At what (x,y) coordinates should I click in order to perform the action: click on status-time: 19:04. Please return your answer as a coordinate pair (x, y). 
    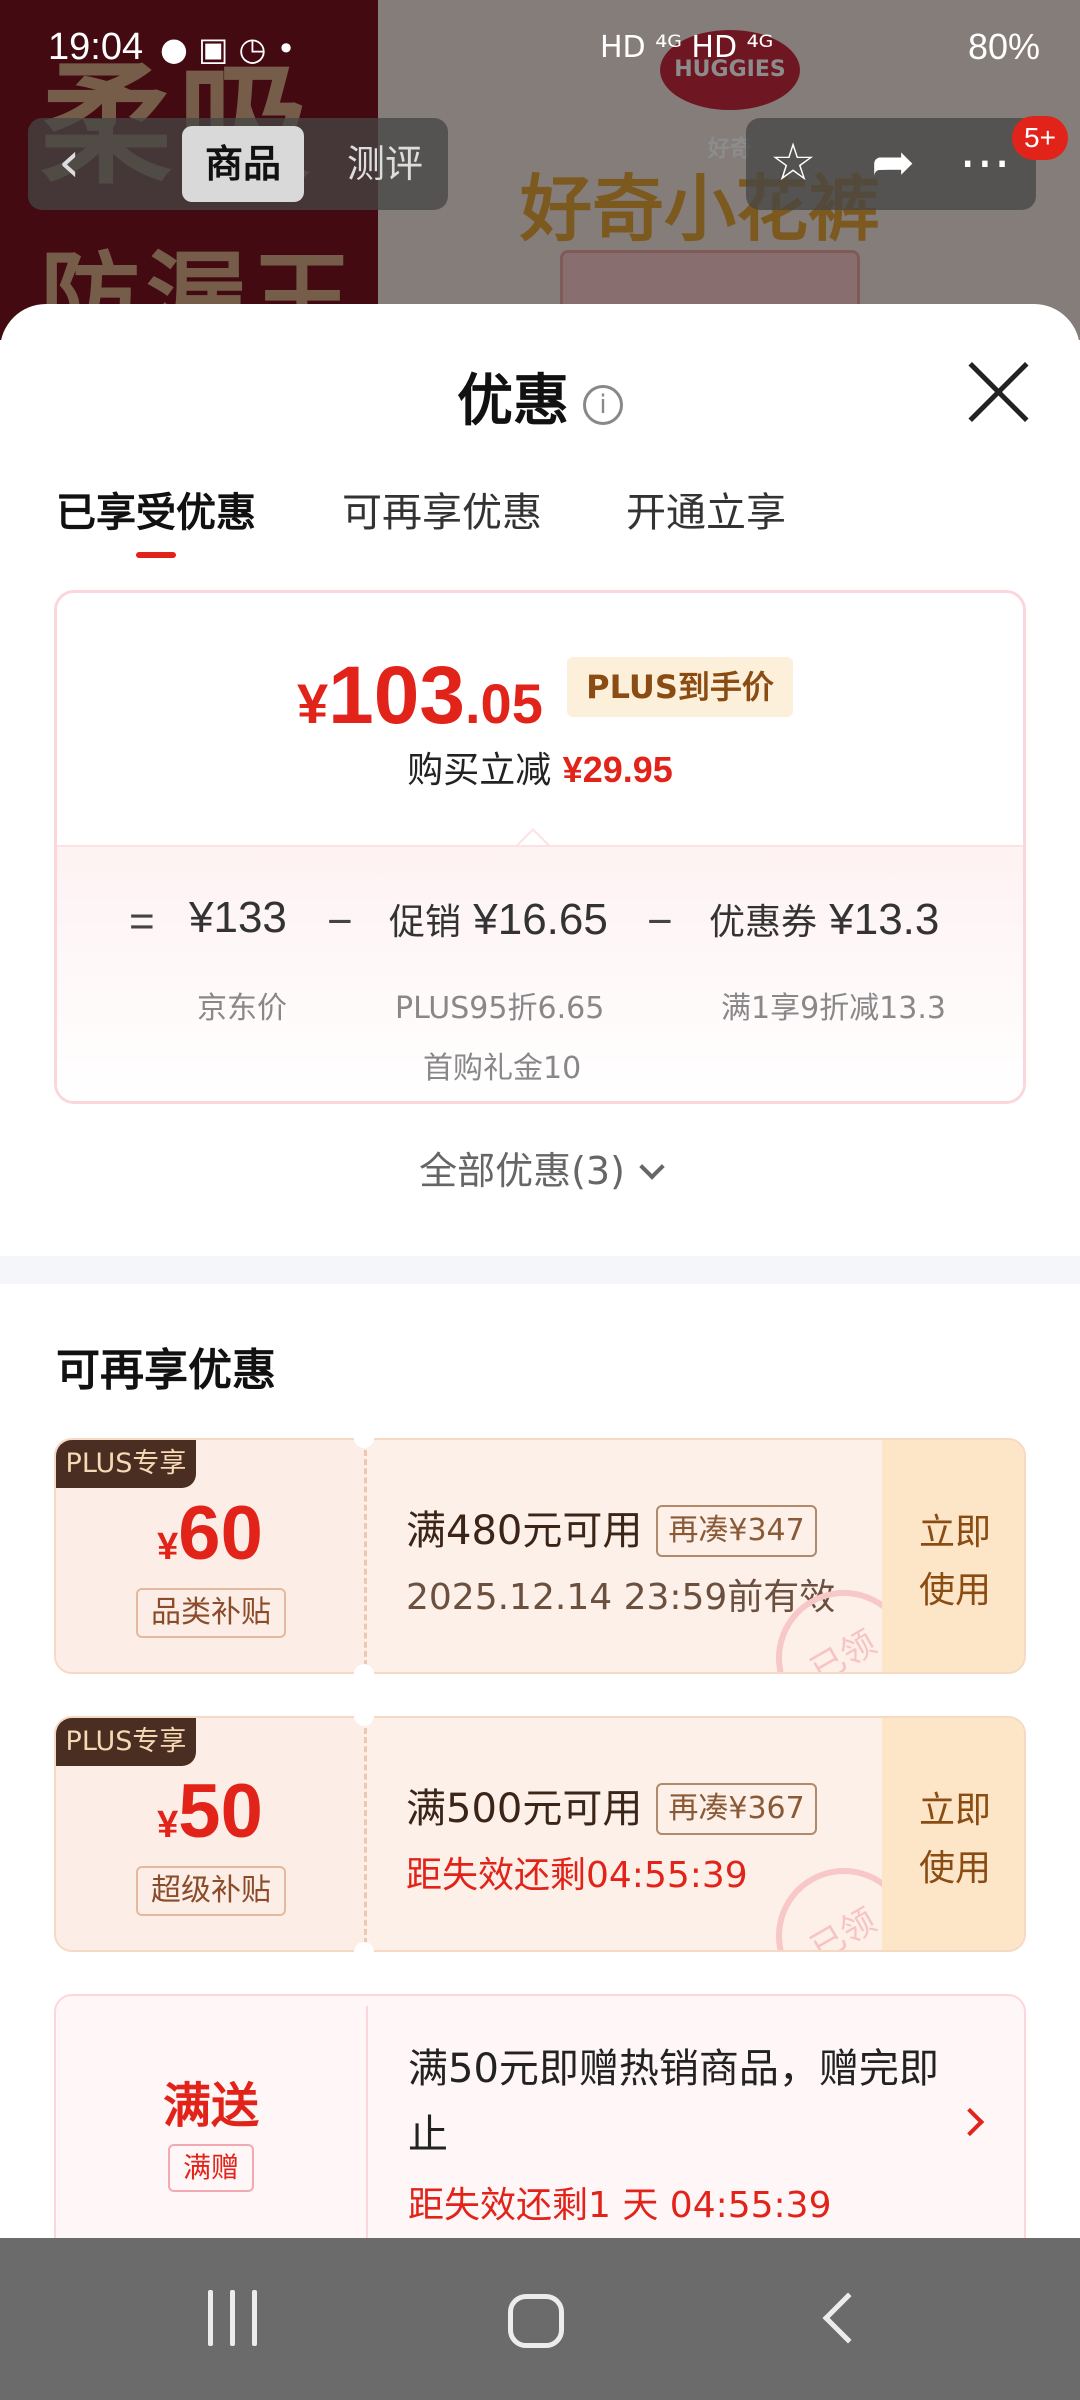
    Looking at the image, I should click on (96, 47).